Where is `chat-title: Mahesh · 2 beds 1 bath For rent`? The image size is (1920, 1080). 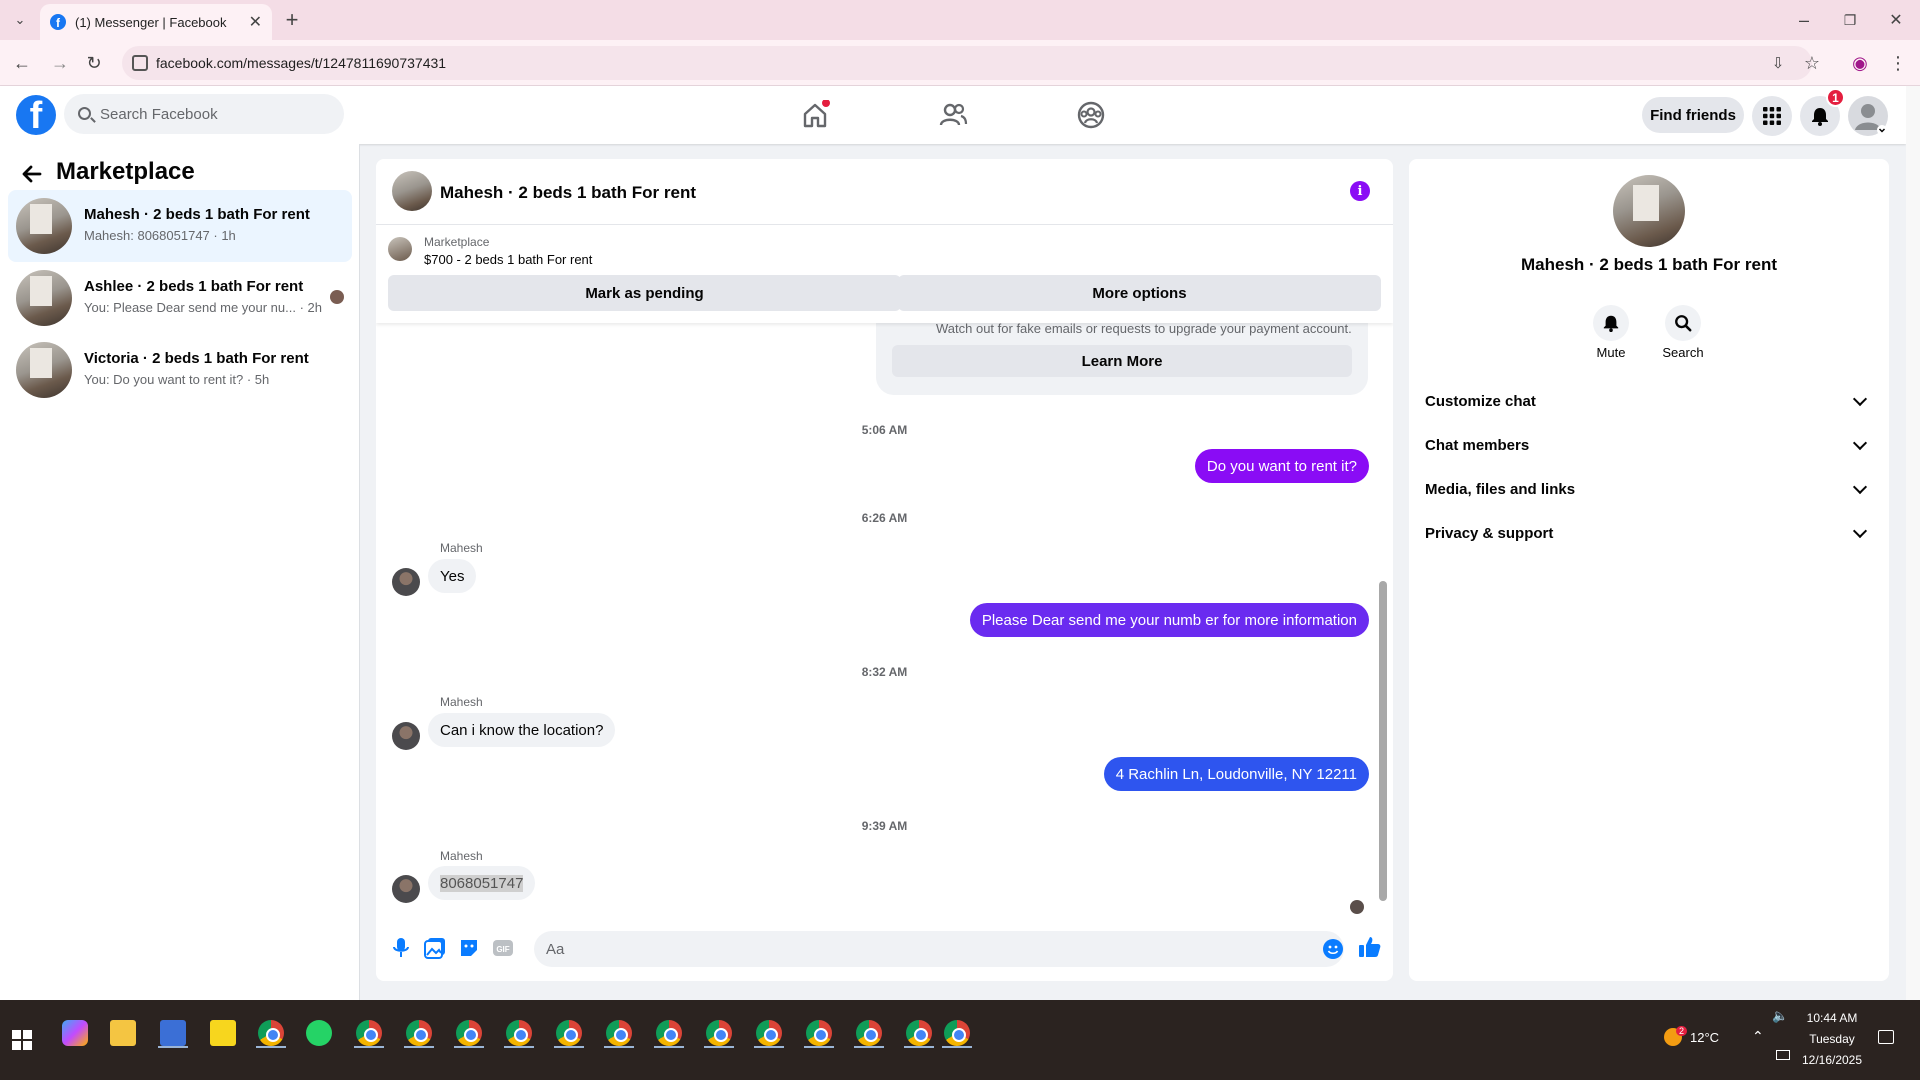 chat-title: Mahesh · 2 beds 1 bath For rent is located at coordinates (568, 193).